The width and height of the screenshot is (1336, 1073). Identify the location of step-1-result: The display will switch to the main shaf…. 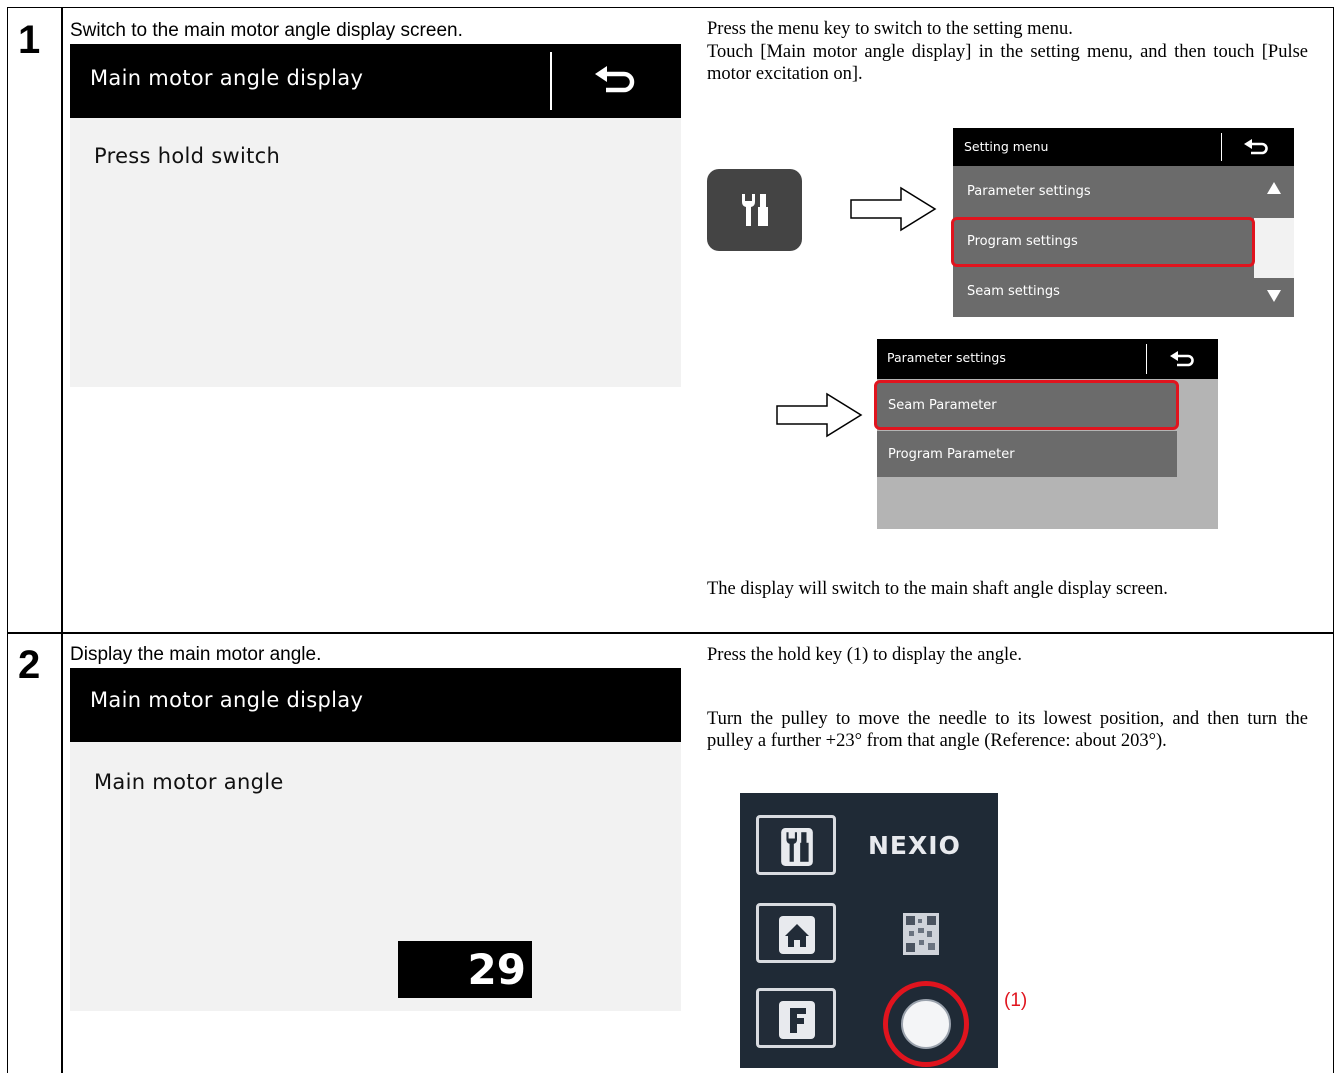
(937, 589).